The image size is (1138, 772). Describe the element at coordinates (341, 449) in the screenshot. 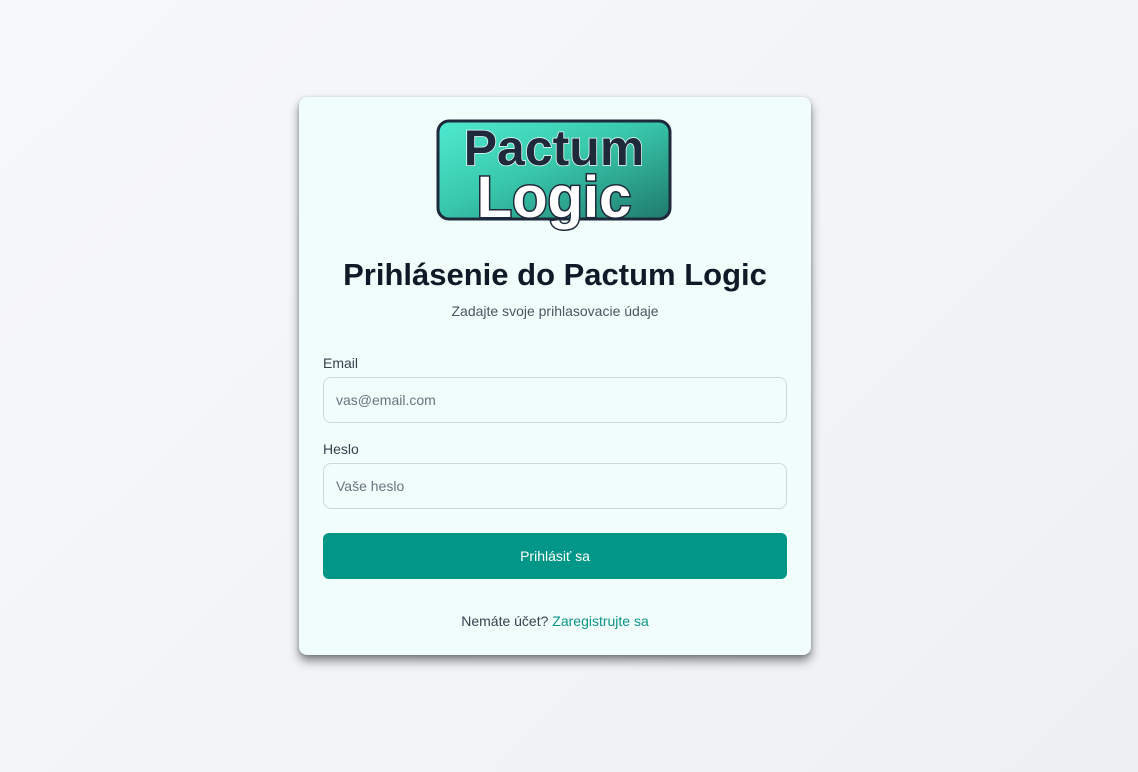

I see `password-label: Heslo` at that location.